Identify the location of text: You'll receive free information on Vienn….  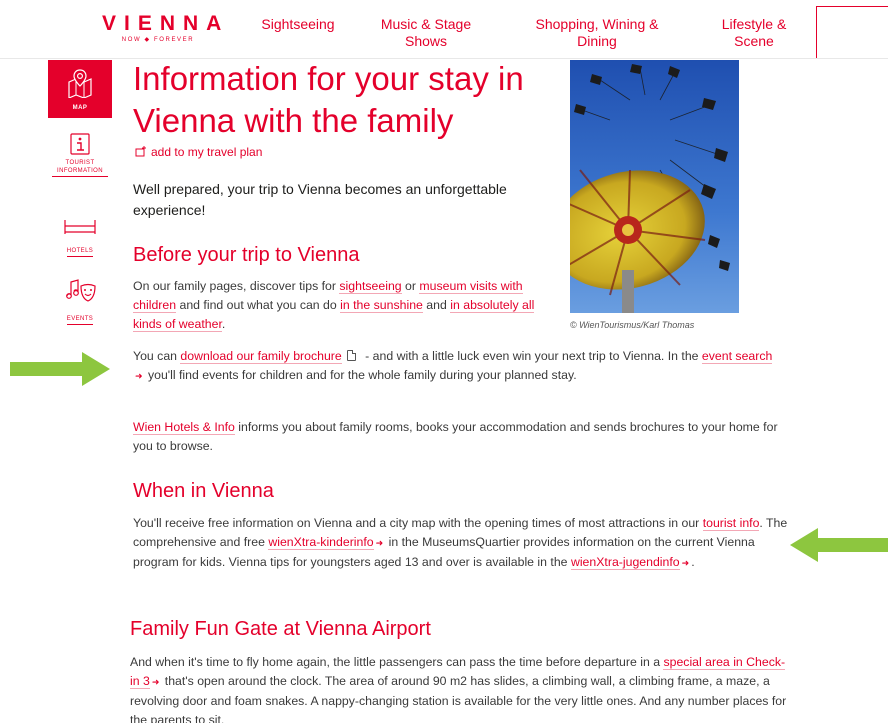
(418, 523).